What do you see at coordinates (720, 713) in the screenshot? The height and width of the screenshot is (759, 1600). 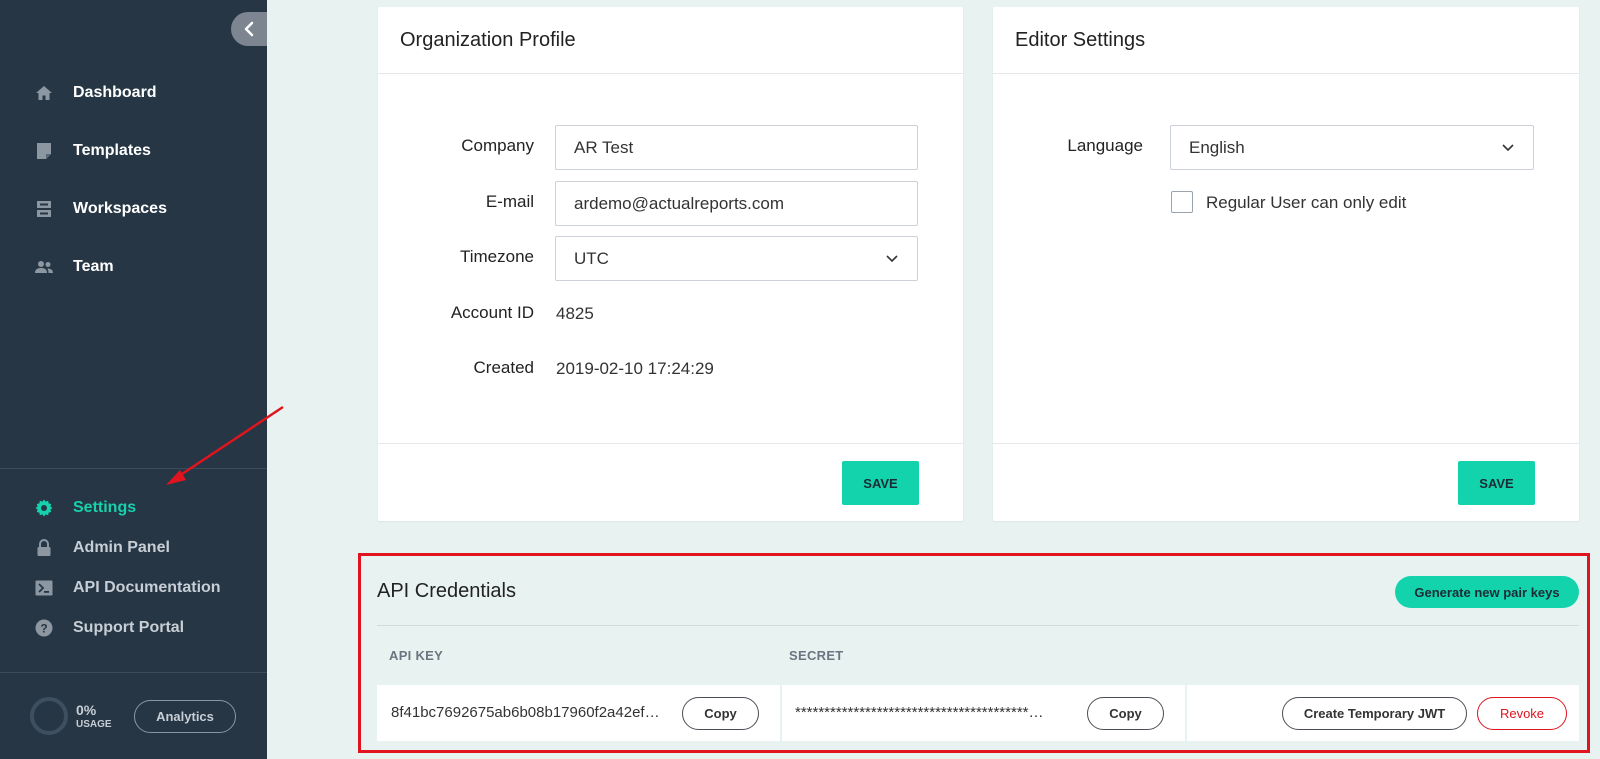 I see `copy-api-key-button: Copy` at bounding box center [720, 713].